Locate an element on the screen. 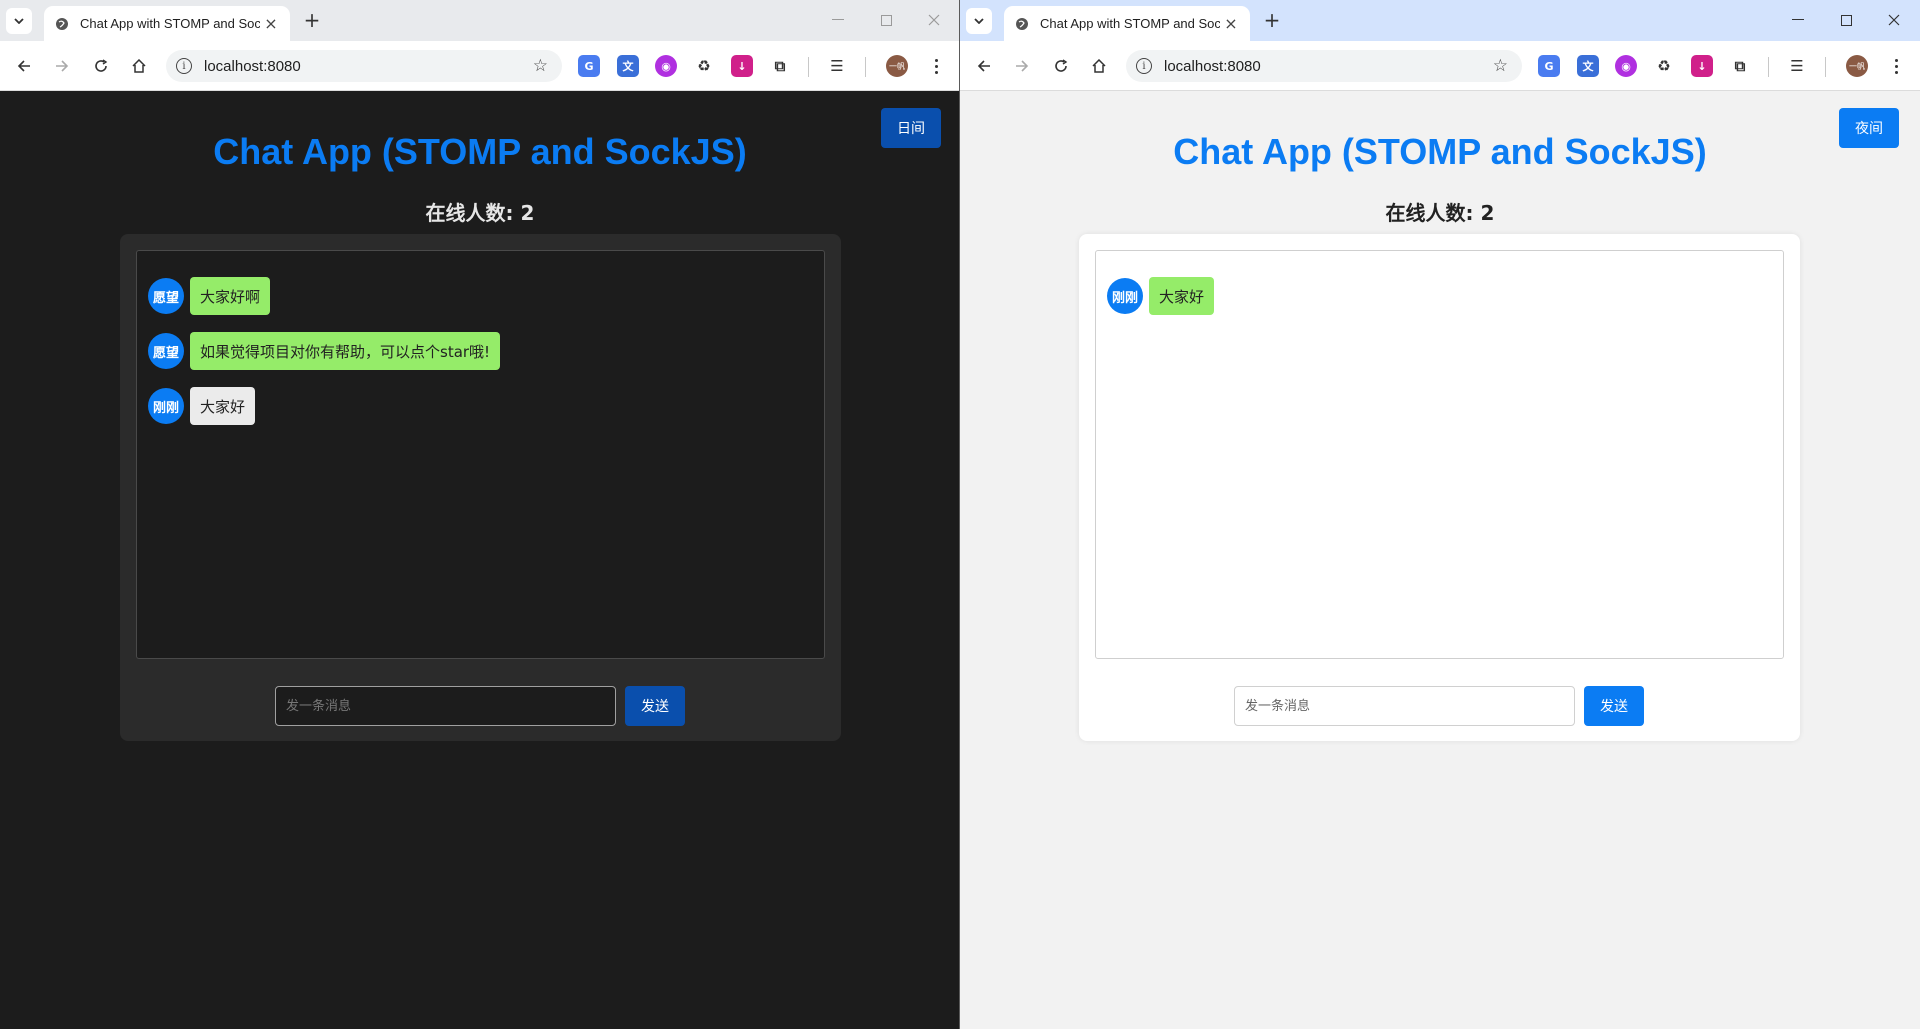  message-list: 愿望 大家好啊 愿望 如果觉得项目对你有帮助，可以点个star哦! 刚刚 大家好 is located at coordinates (480, 454).